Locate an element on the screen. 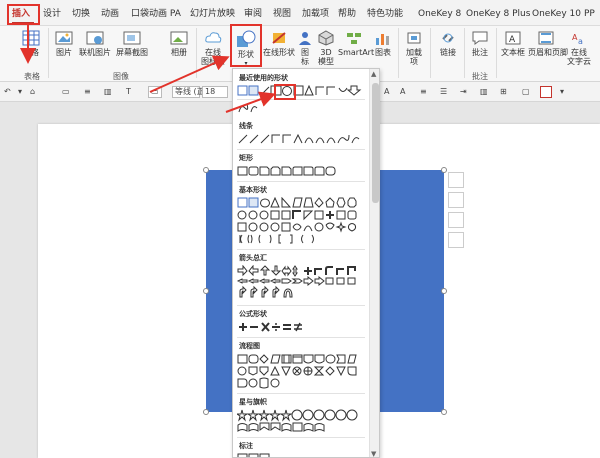  online-shapes-button: 在线形状 is located at coordinates (279, 43).